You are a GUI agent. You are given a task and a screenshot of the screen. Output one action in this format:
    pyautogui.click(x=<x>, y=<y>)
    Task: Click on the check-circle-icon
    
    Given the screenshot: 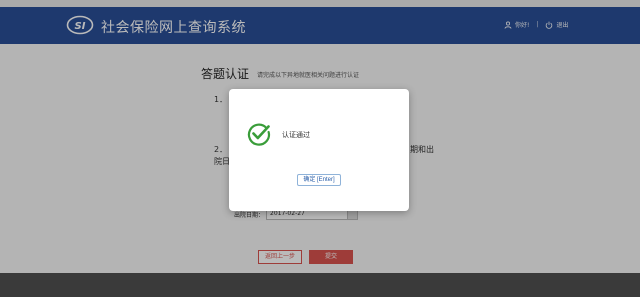 What is the action you would take?
    pyautogui.click(x=259, y=134)
    